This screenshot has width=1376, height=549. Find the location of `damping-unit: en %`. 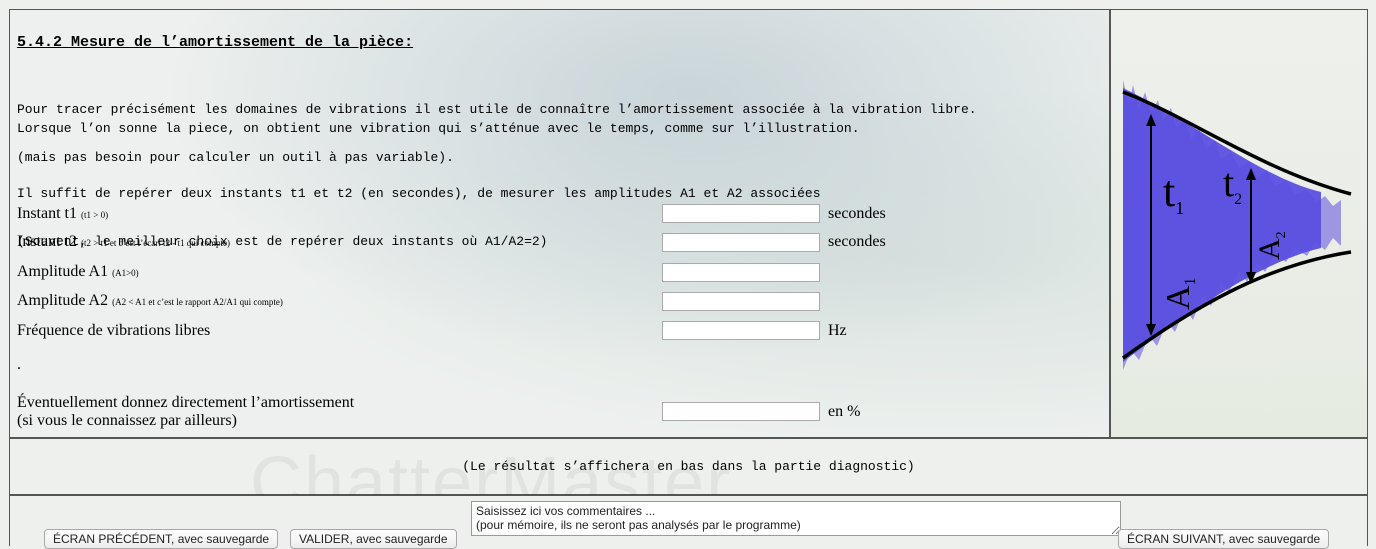

damping-unit: en % is located at coordinates (844, 411).